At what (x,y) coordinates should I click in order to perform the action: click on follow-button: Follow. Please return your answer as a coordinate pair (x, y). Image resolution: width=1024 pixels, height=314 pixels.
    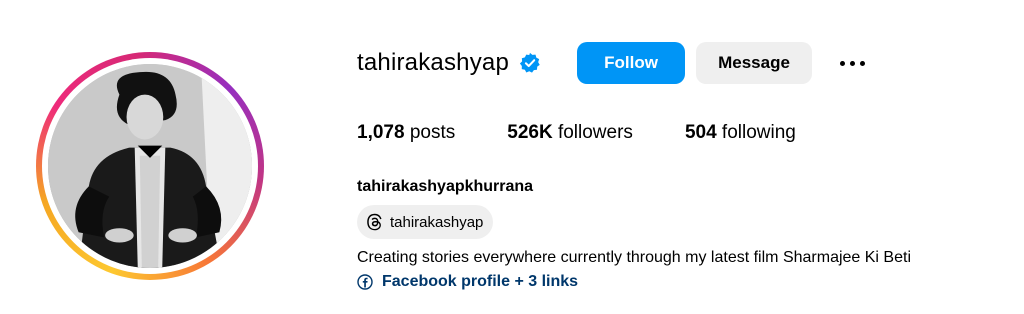
    Looking at the image, I should click on (631, 63).